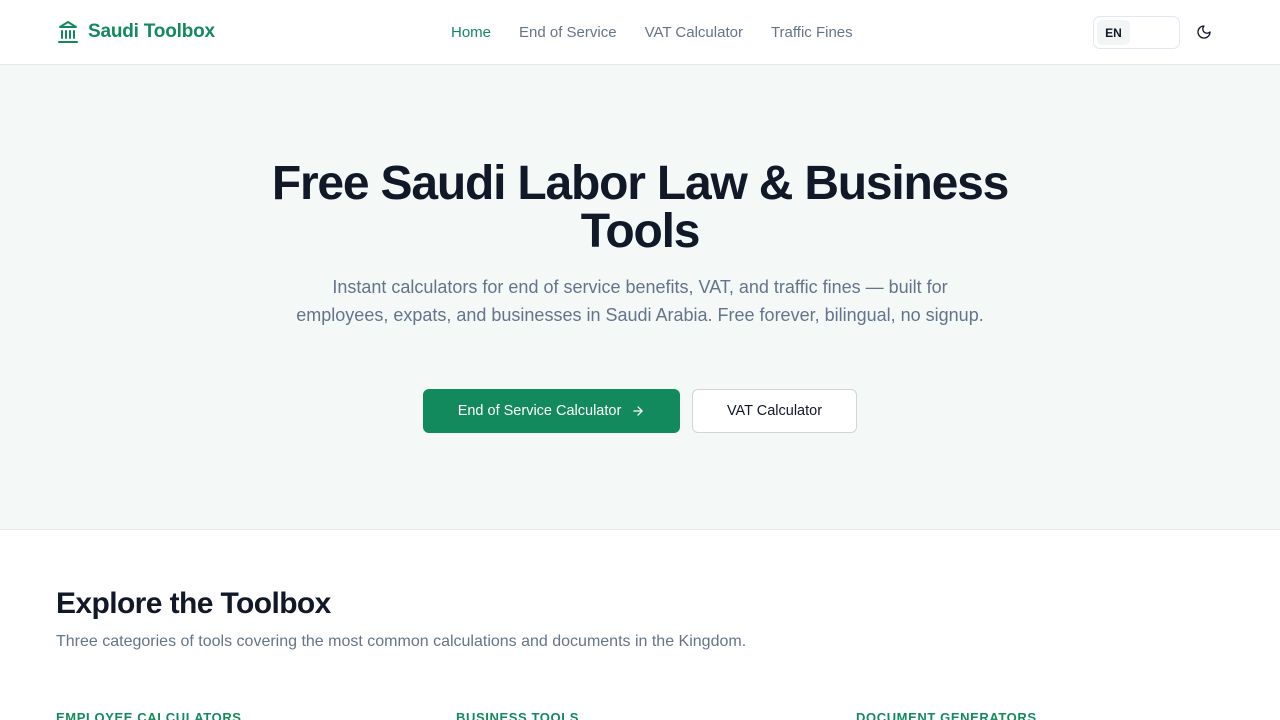 The height and width of the screenshot is (720, 1280). What do you see at coordinates (568, 32) in the screenshot?
I see `nav-end-of-service: End of Service` at bounding box center [568, 32].